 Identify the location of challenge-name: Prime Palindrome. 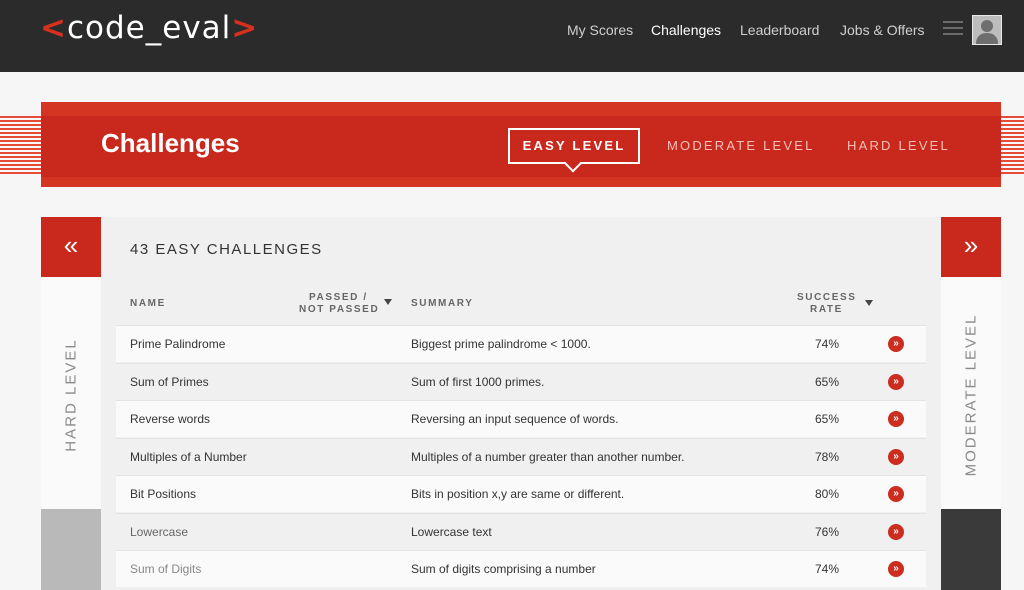
(177, 344).